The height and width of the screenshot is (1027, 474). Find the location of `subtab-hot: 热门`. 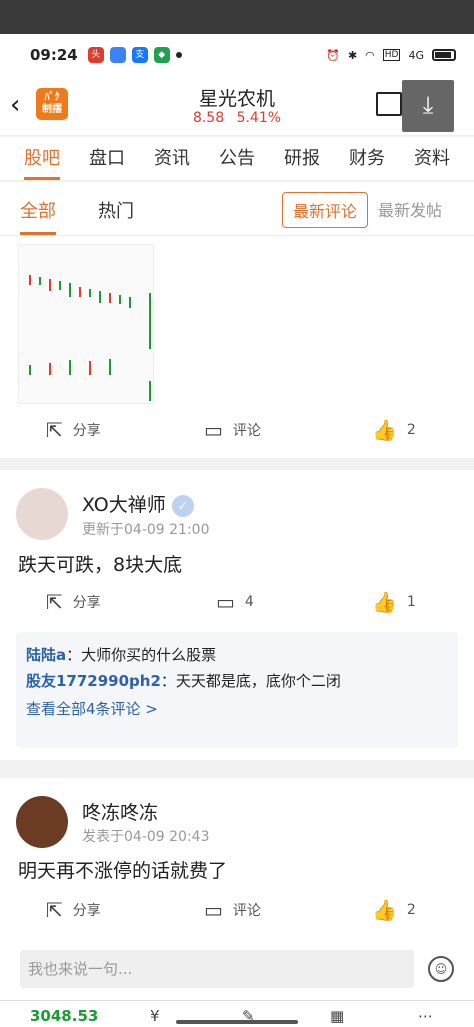

subtab-hot: 热门 is located at coordinates (116, 210).